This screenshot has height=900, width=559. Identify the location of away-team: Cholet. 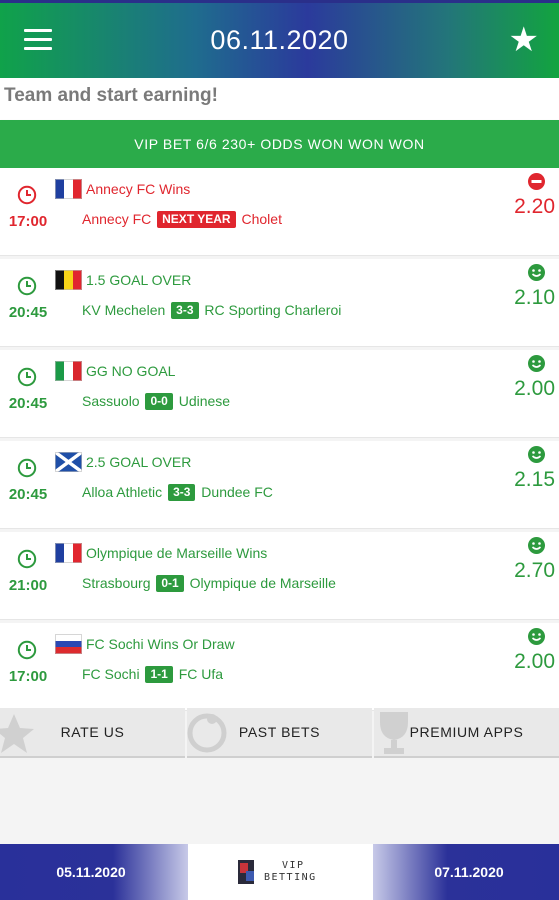
(261, 219).